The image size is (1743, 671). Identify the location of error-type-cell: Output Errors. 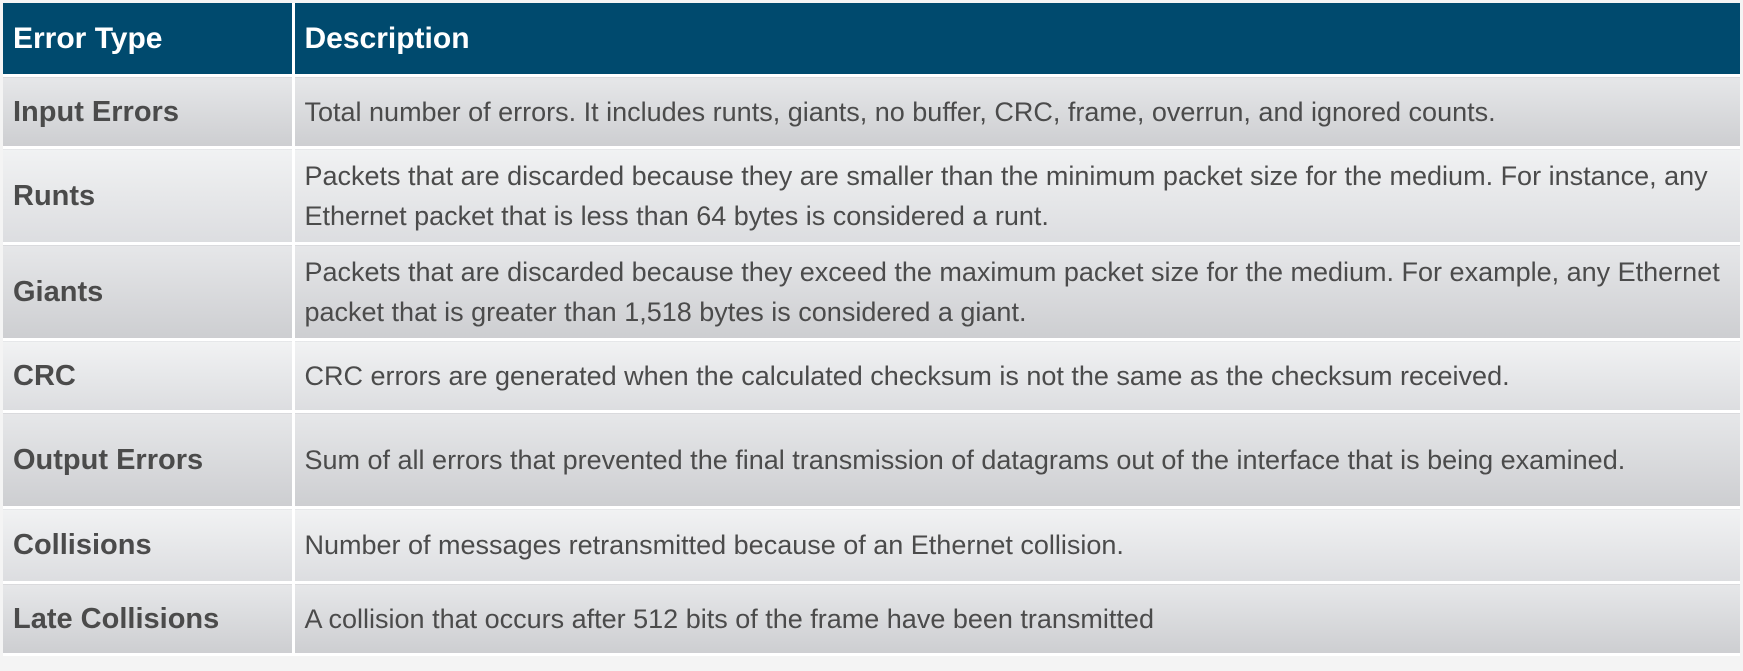
(149, 460).